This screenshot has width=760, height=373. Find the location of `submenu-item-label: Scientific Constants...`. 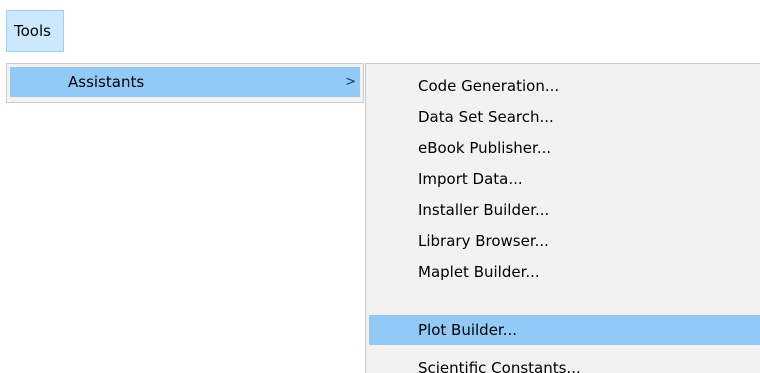

submenu-item-label: Scientific Constants... is located at coordinates (499, 366).